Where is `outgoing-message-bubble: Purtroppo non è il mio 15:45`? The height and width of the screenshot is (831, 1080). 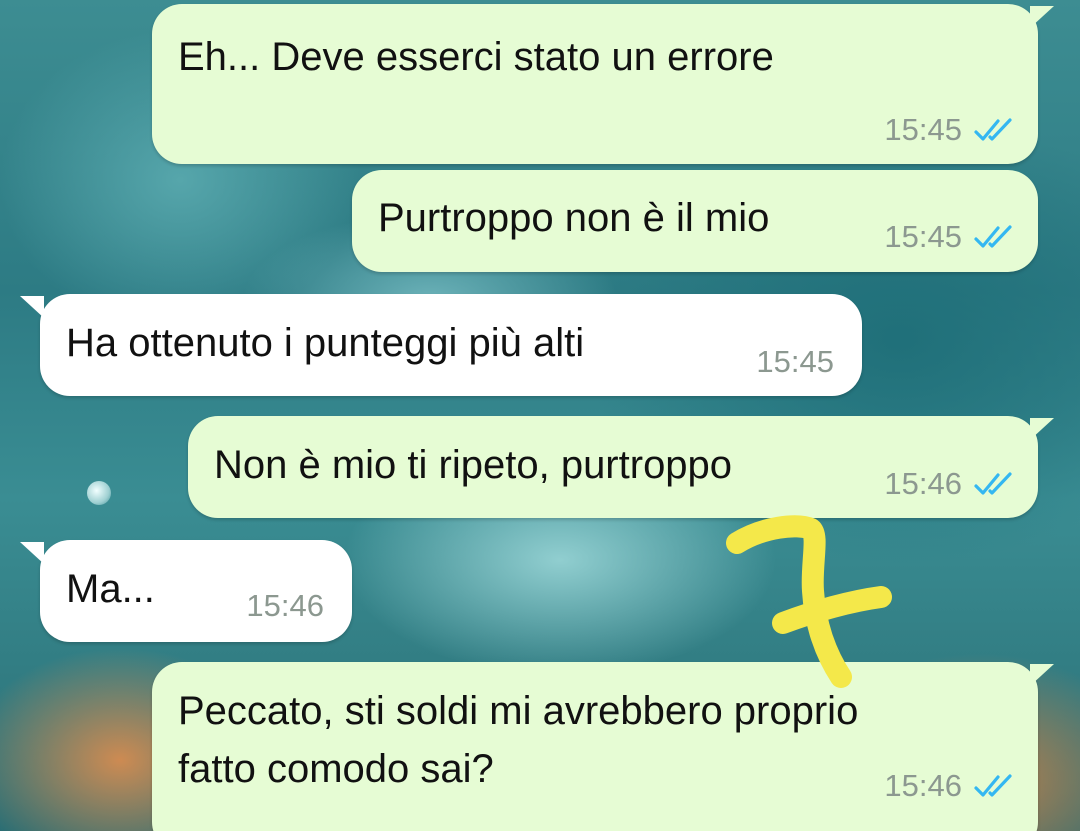
outgoing-message-bubble: Purtroppo non è il mio 15:45 is located at coordinates (695, 221).